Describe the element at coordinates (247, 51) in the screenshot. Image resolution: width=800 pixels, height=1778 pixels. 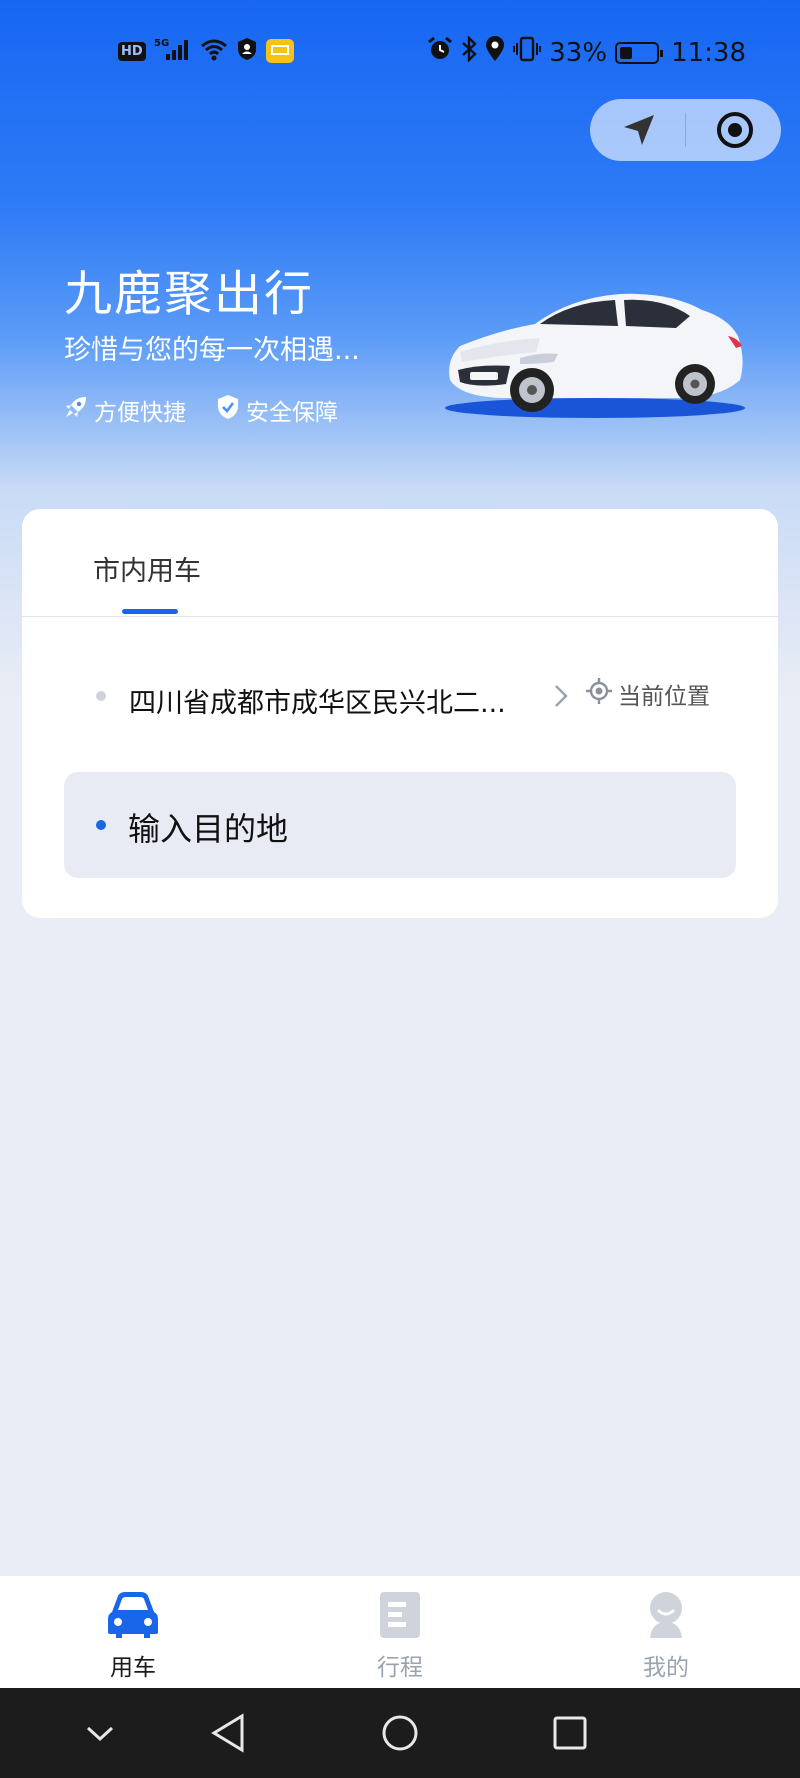
I see `vpn-icon` at that location.